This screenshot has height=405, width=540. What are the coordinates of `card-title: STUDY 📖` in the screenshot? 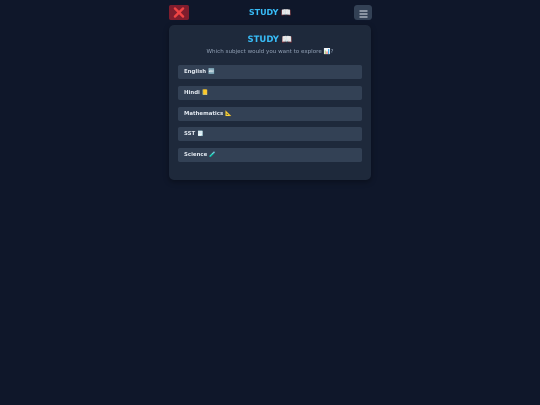 It's located at (270, 40).